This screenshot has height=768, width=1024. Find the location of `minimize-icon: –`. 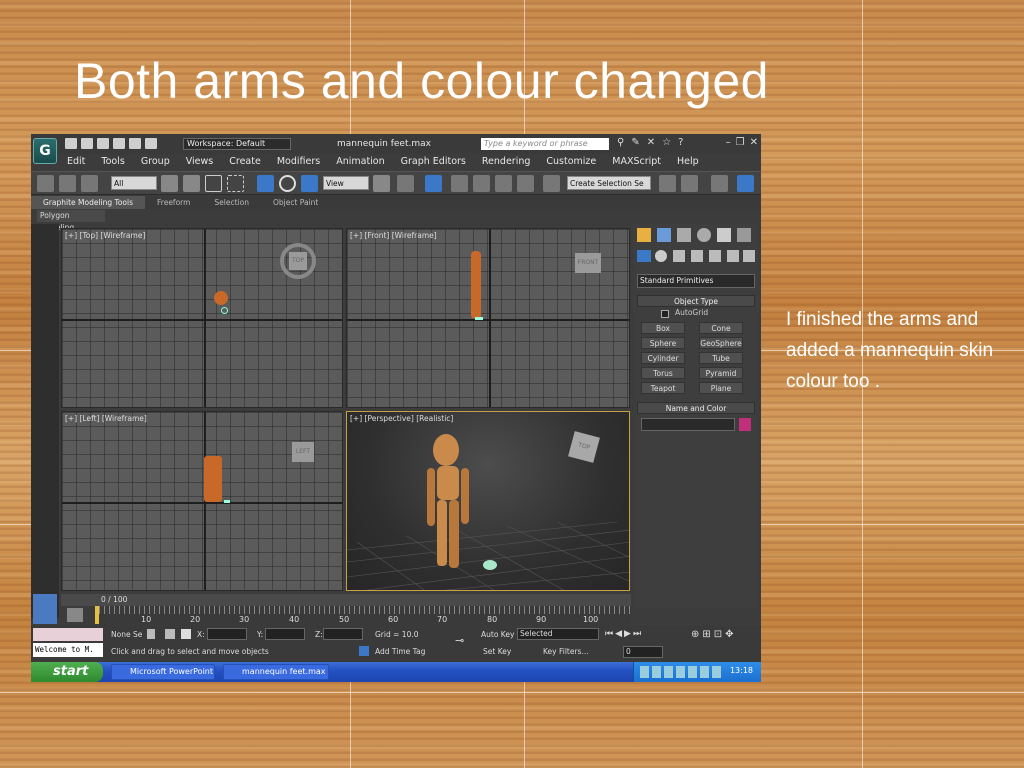

minimize-icon: – is located at coordinates (728, 142).